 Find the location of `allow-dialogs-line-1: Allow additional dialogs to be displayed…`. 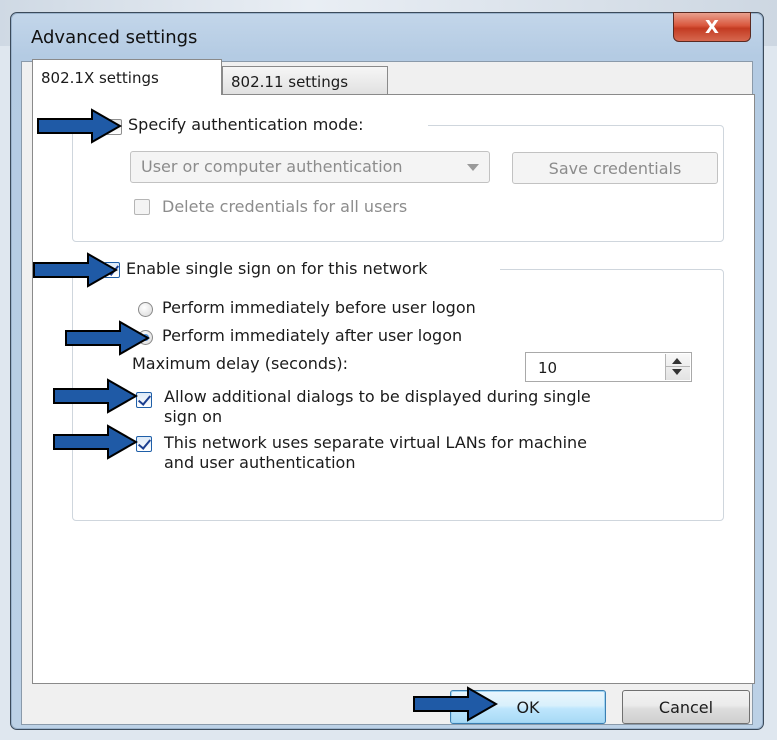

allow-dialogs-line-1: Allow additional dialogs to be displayed… is located at coordinates (377, 396).